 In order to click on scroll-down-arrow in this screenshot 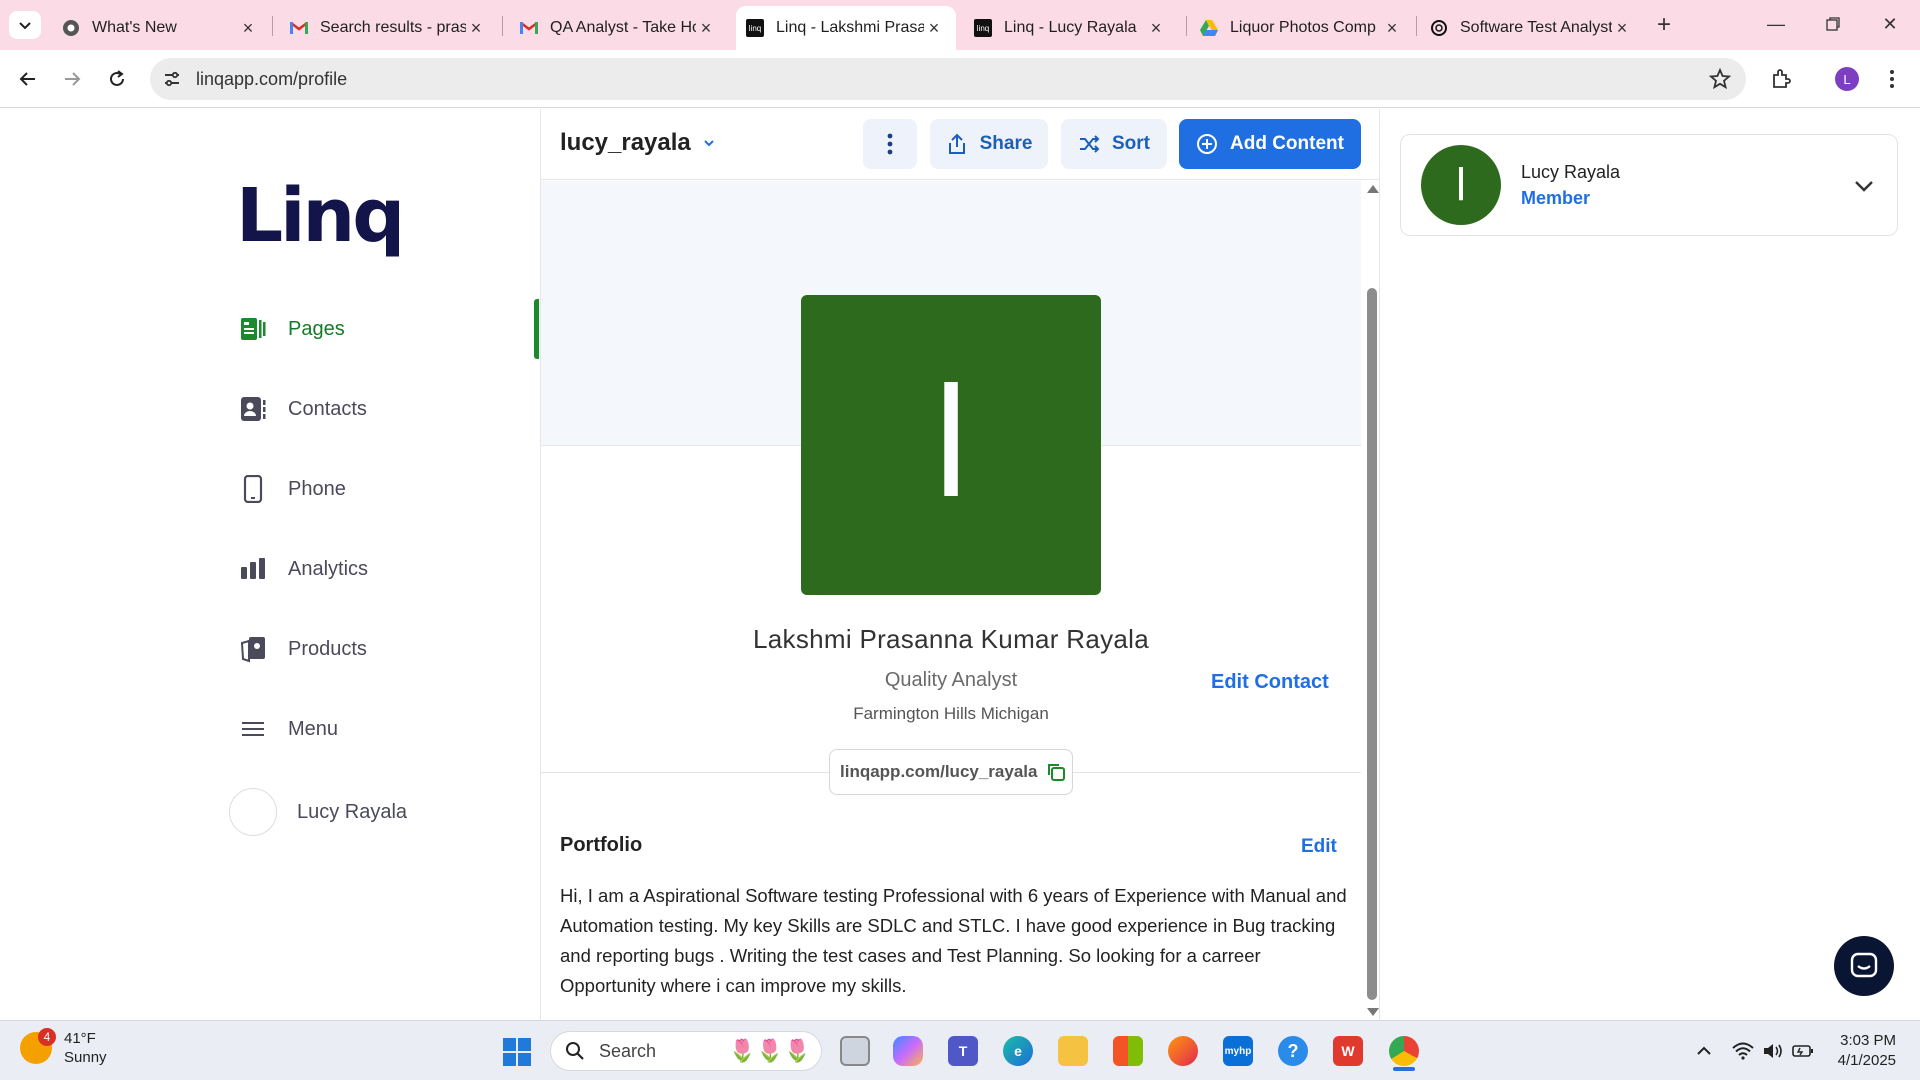, I will do `click(1373, 1012)`.